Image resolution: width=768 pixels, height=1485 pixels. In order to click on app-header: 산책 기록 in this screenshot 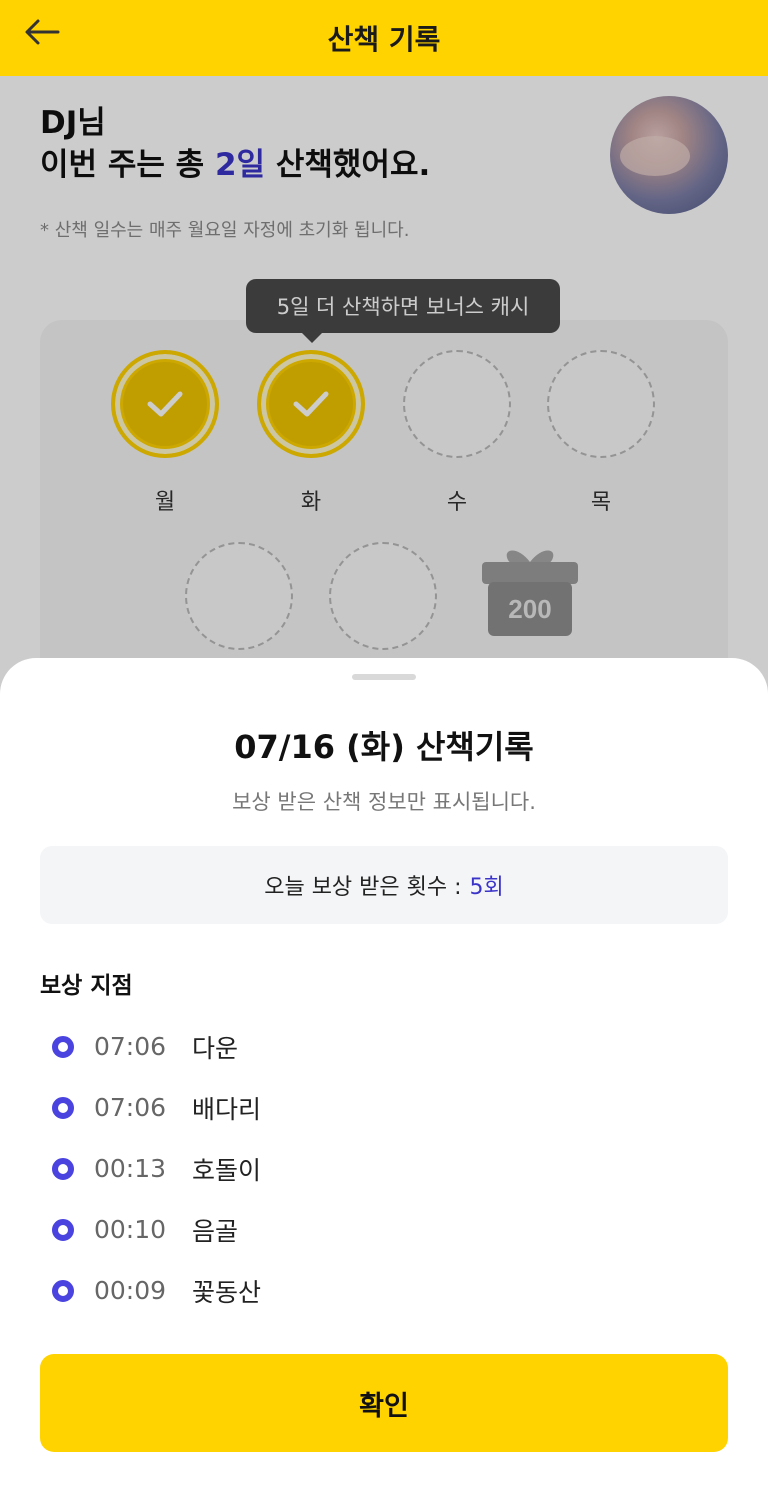, I will do `click(384, 38)`.